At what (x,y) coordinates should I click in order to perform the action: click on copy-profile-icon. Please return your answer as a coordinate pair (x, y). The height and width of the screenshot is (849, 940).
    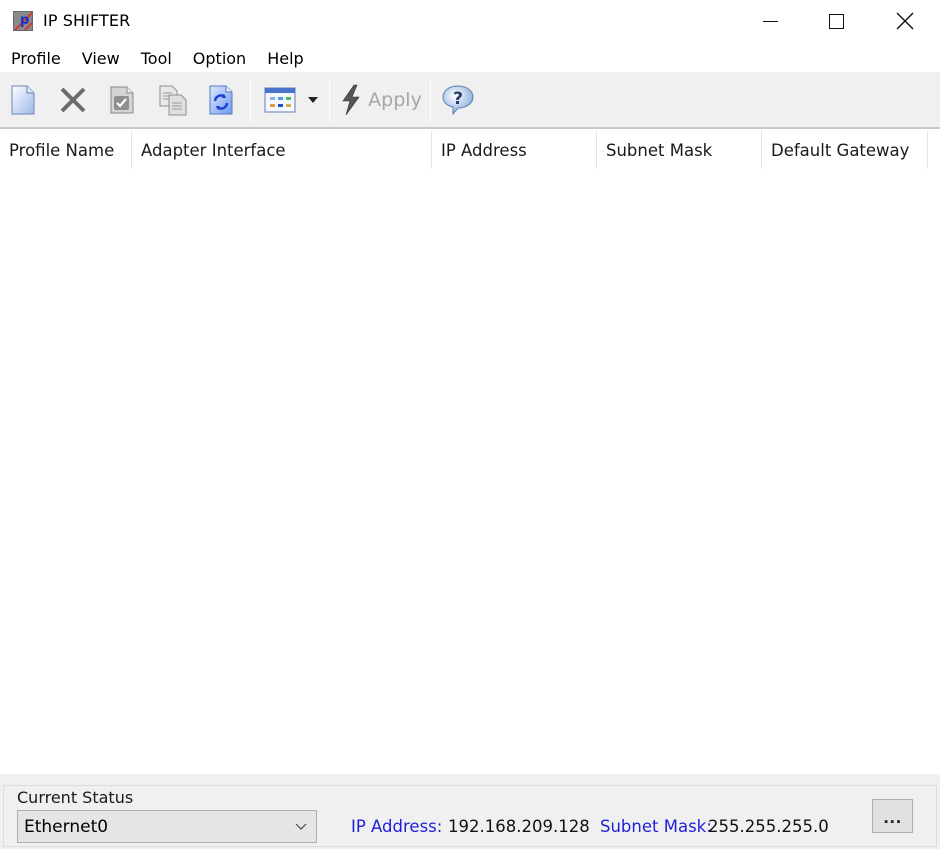
    Looking at the image, I should click on (173, 100).